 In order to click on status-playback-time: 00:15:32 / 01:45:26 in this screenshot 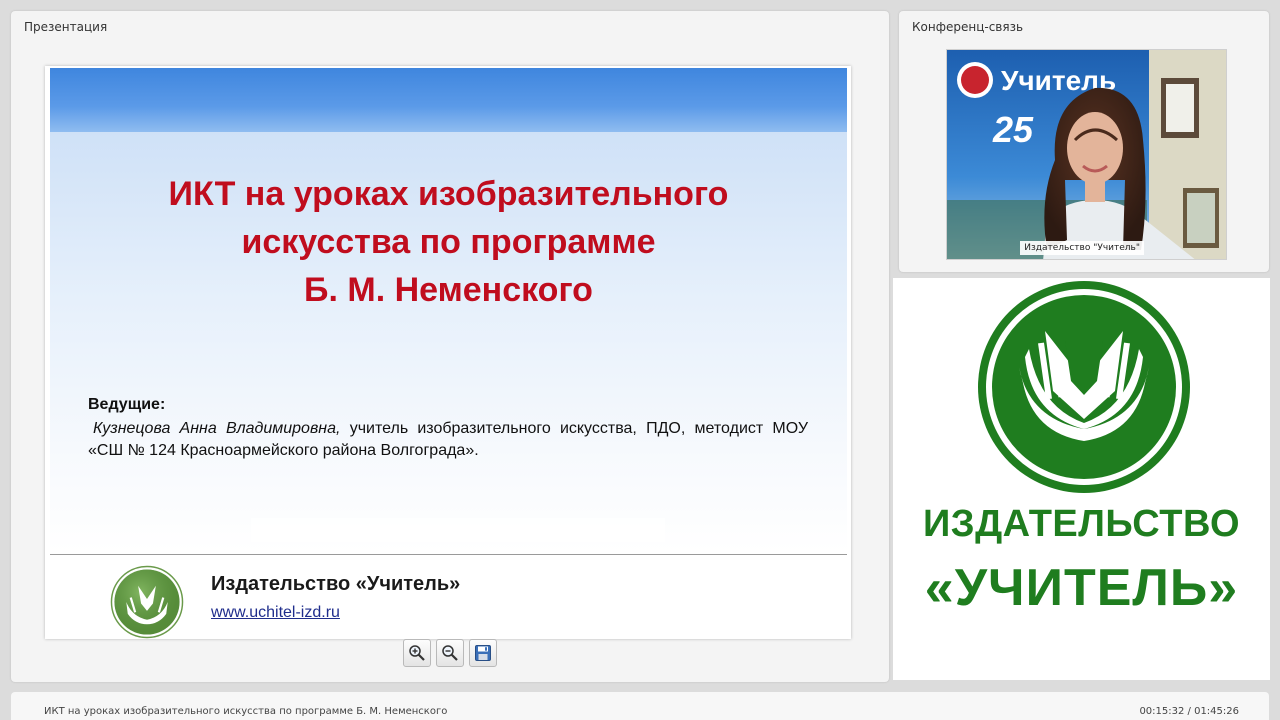, I will do `click(1189, 711)`.